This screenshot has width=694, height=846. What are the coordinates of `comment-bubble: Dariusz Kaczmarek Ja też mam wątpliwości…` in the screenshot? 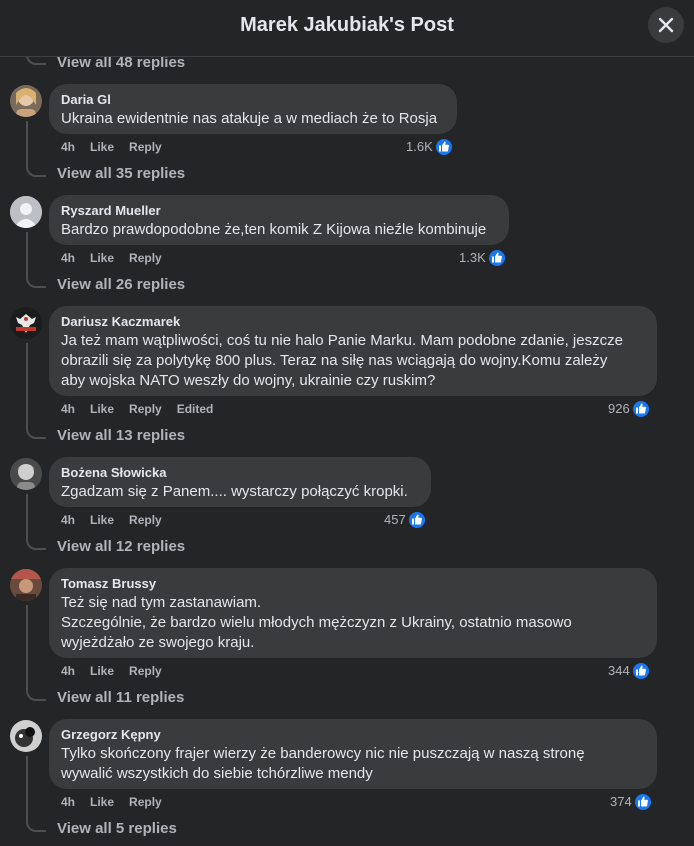 It's located at (353, 351).